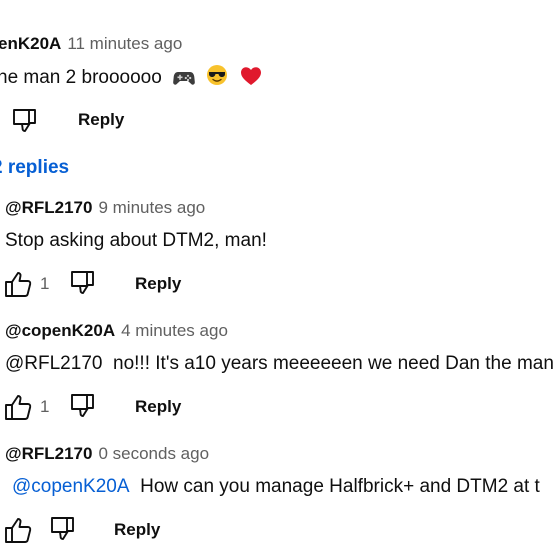  I want to click on reply-text-body: Stop asking about DTM2, man!, so click(136, 240).